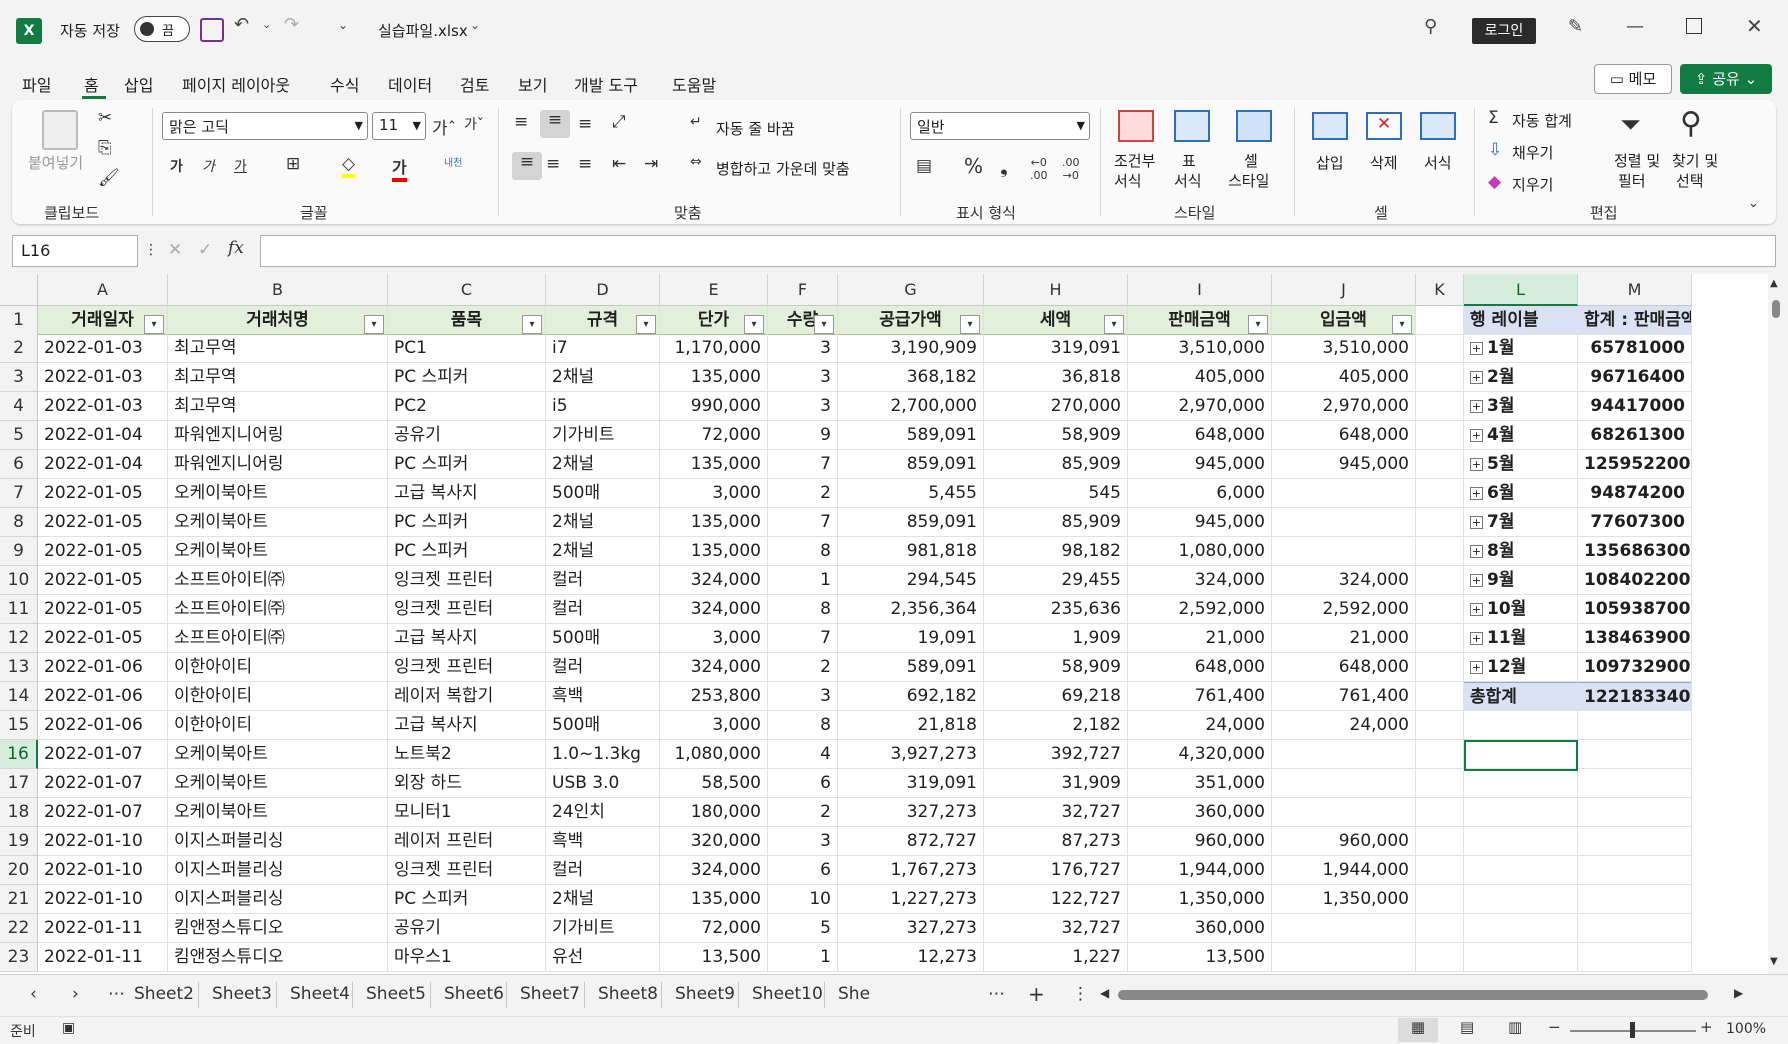 The height and width of the screenshot is (1044, 1788). I want to click on table-cell: 2, so click(803, 812).